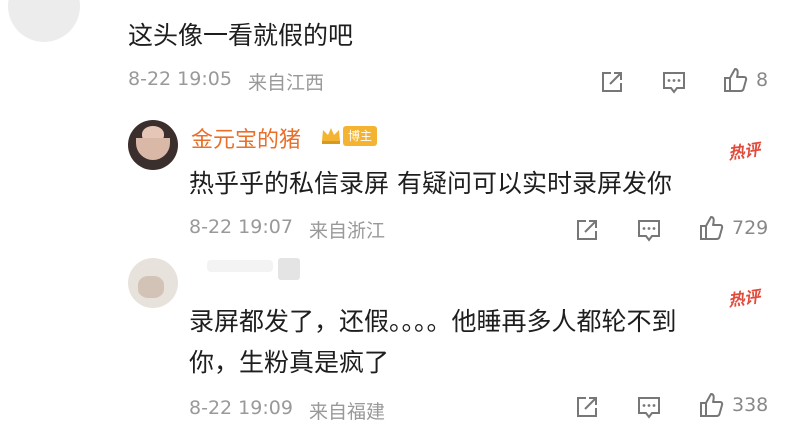  What do you see at coordinates (241, 227) in the screenshot?
I see `comment-date: 8-22 19:07` at bounding box center [241, 227].